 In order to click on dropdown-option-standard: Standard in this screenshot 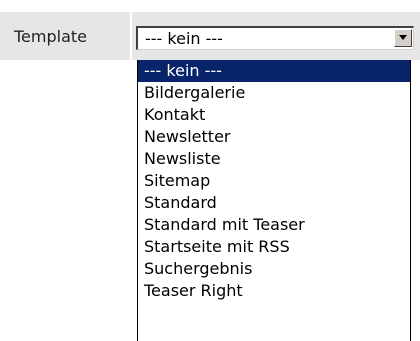, I will do `click(274, 203)`.